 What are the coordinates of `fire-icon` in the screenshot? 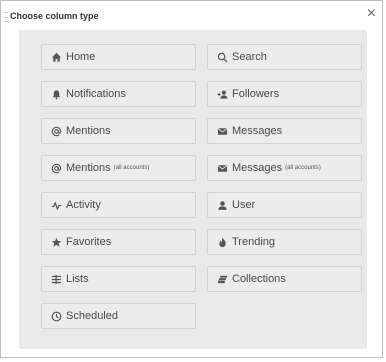 It's located at (222, 242).